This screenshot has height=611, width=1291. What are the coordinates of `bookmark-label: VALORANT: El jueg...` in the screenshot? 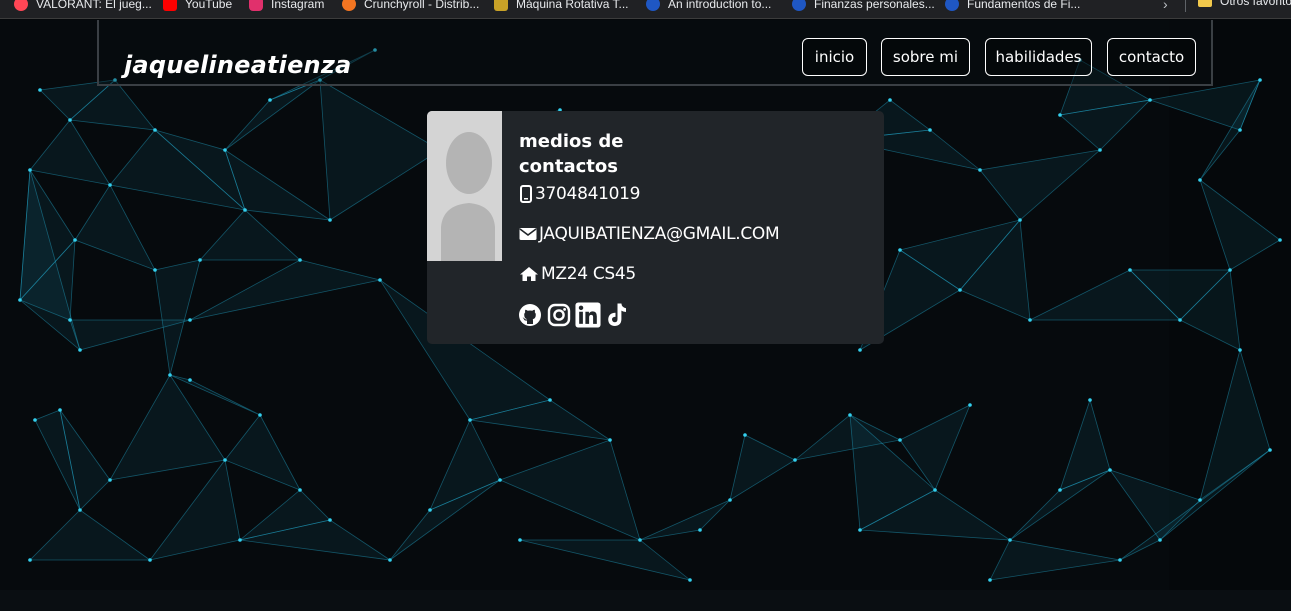 It's located at (94, 5).